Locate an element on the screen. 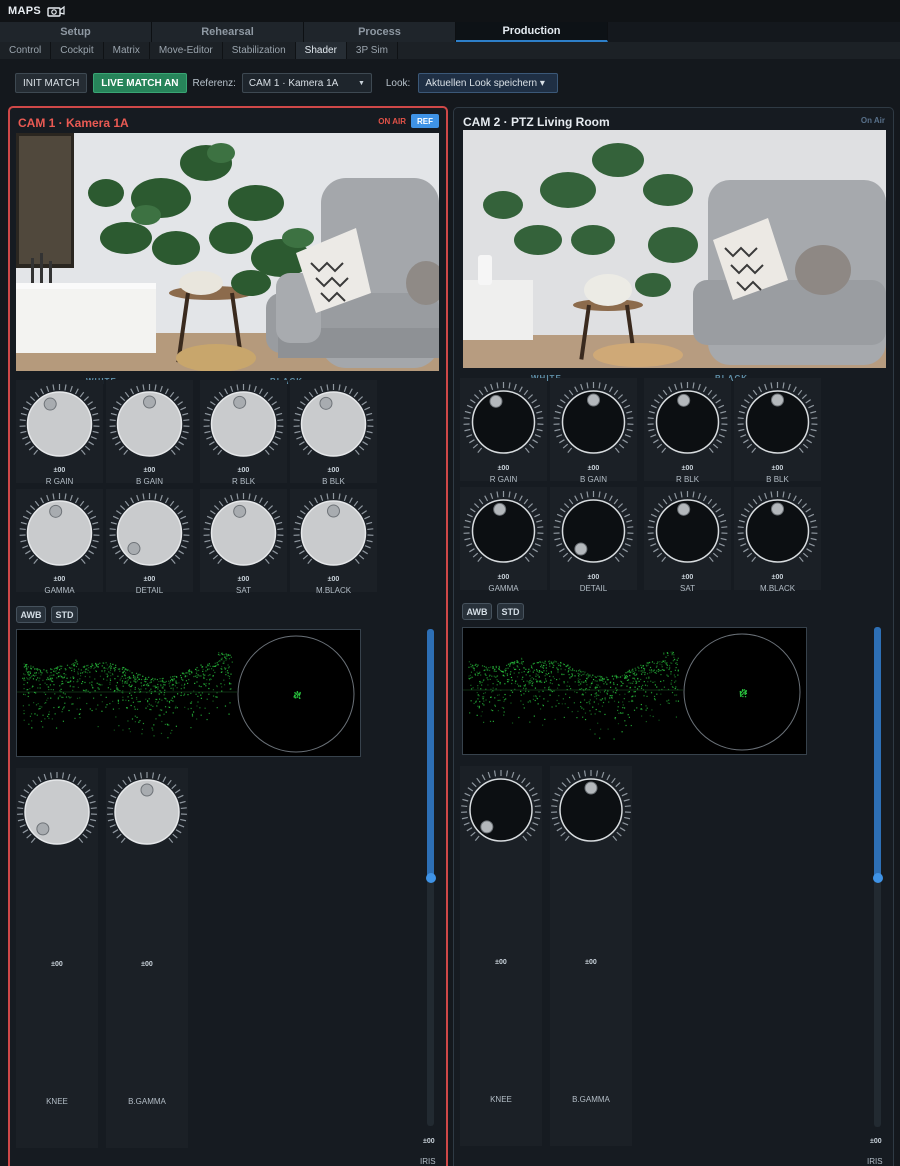 This screenshot has width=900, height=1166. tab-rehearsal: Rehearsal is located at coordinates (228, 32).